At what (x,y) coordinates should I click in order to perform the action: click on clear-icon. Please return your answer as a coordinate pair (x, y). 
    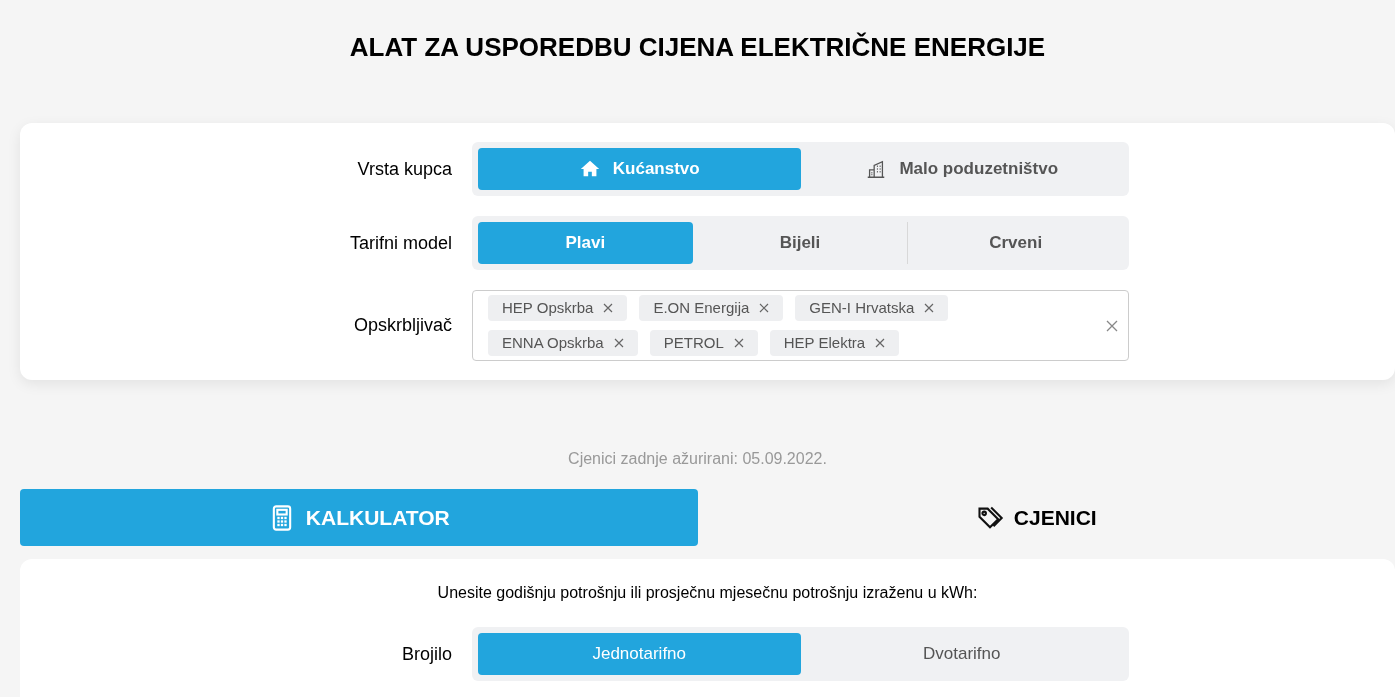
    Looking at the image, I should click on (1112, 325).